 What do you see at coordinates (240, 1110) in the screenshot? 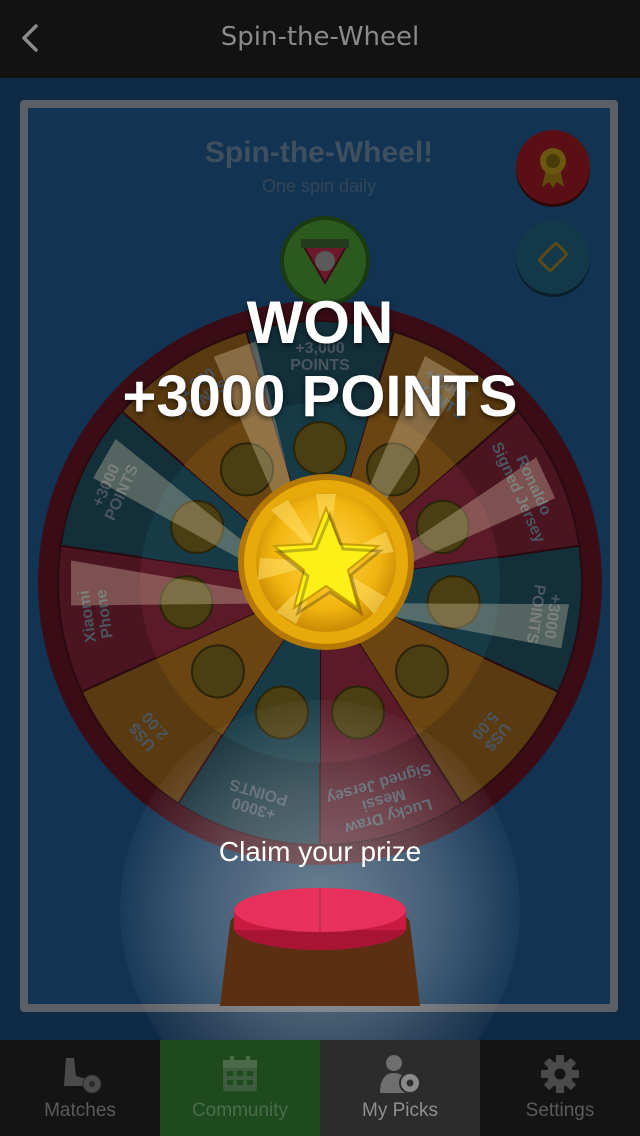
I see `tab-label: Community` at bounding box center [240, 1110].